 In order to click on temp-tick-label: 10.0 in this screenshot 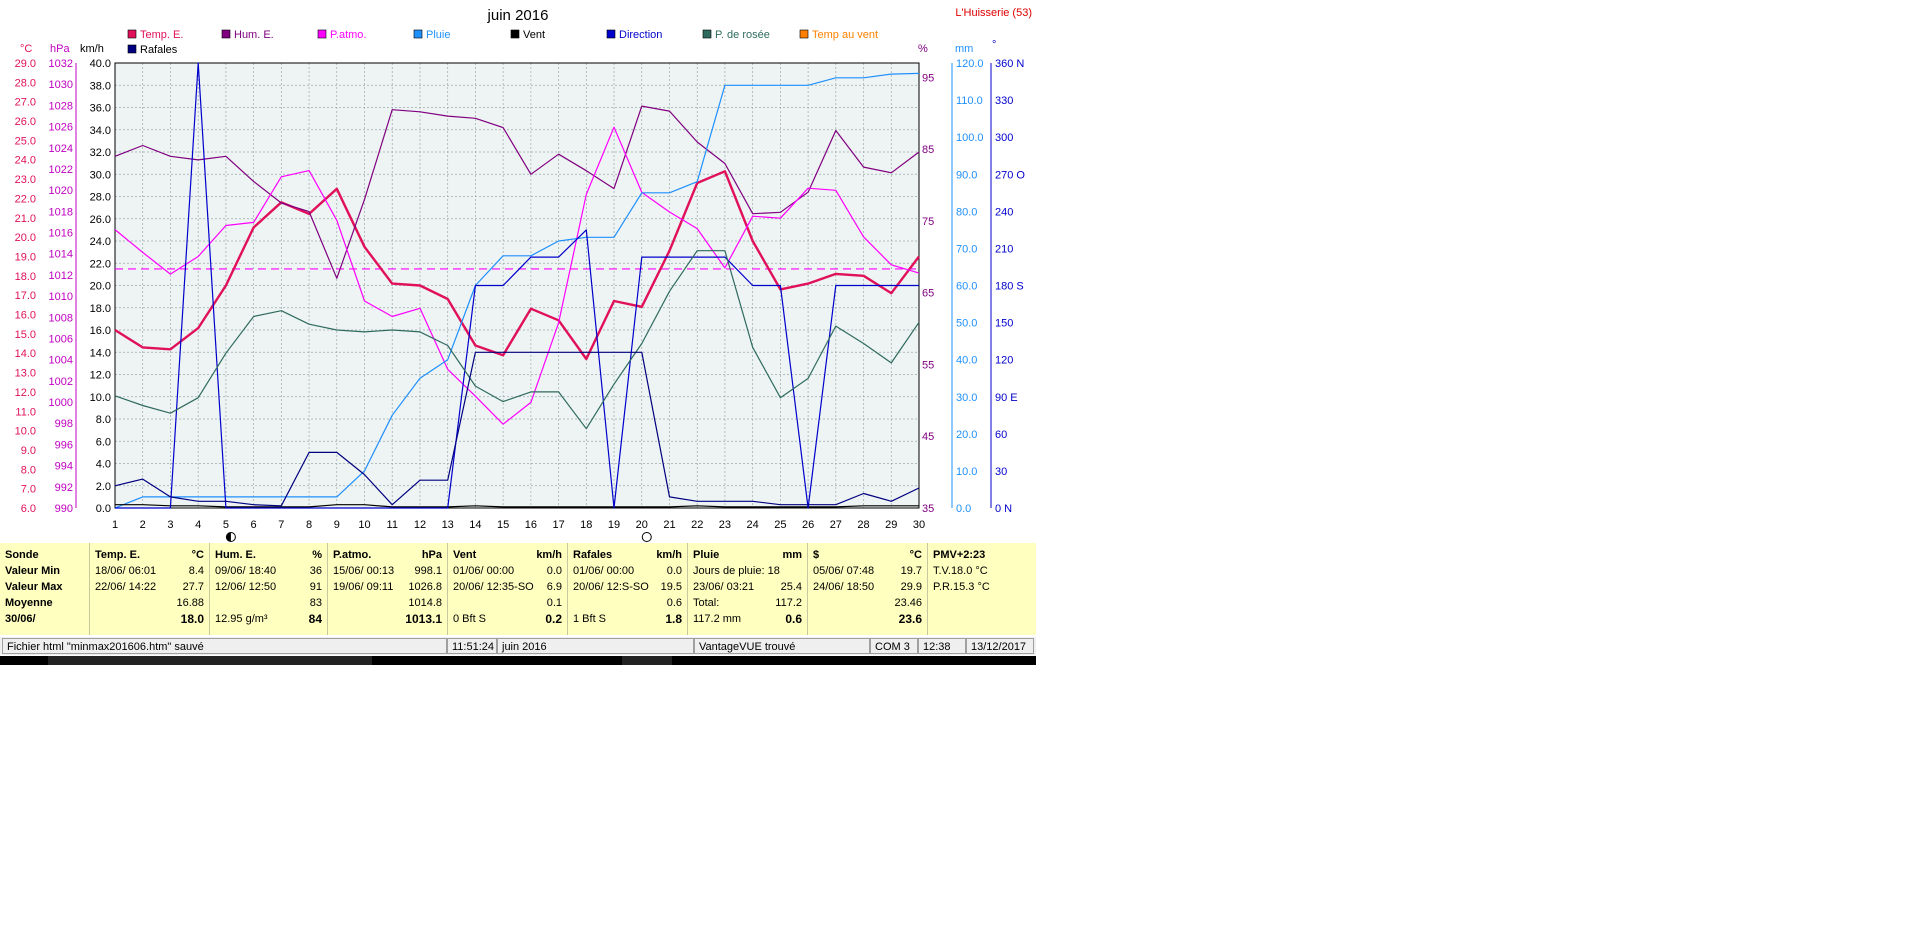, I will do `click(25, 432)`.